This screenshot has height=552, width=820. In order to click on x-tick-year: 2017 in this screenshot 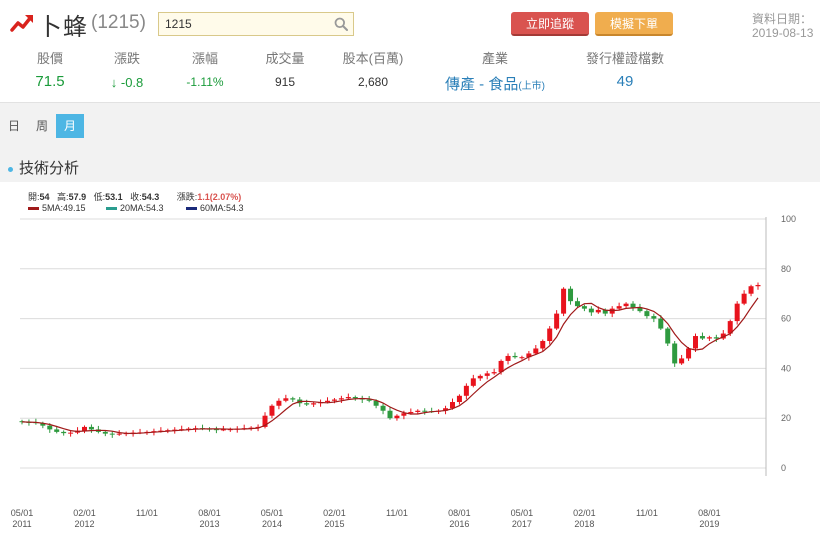, I will do `click(522, 524)`.